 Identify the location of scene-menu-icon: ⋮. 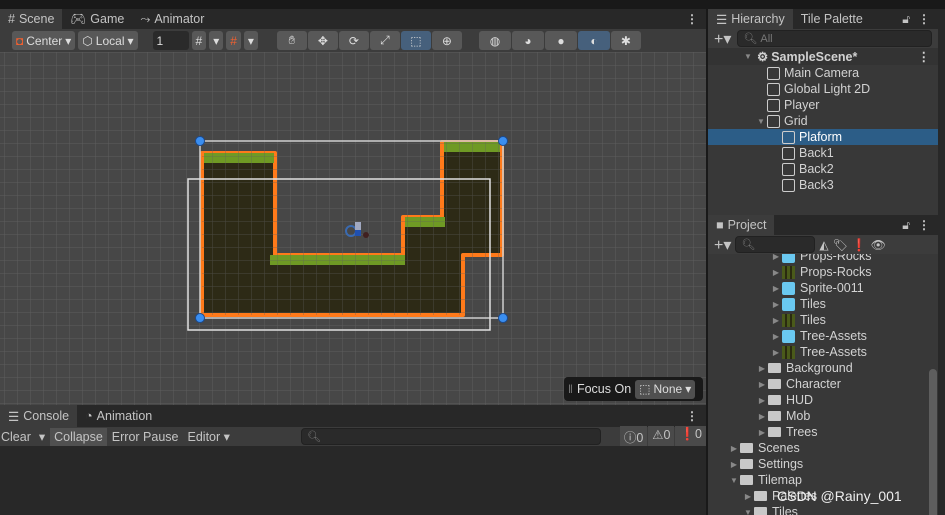
(928, 56).